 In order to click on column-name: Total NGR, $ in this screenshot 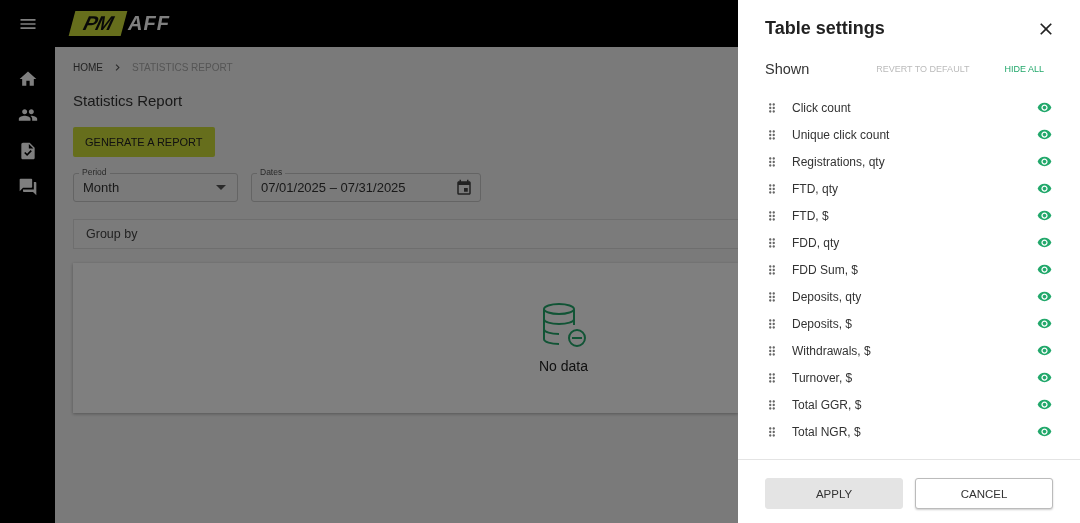, I will do `click(827, 431)`.